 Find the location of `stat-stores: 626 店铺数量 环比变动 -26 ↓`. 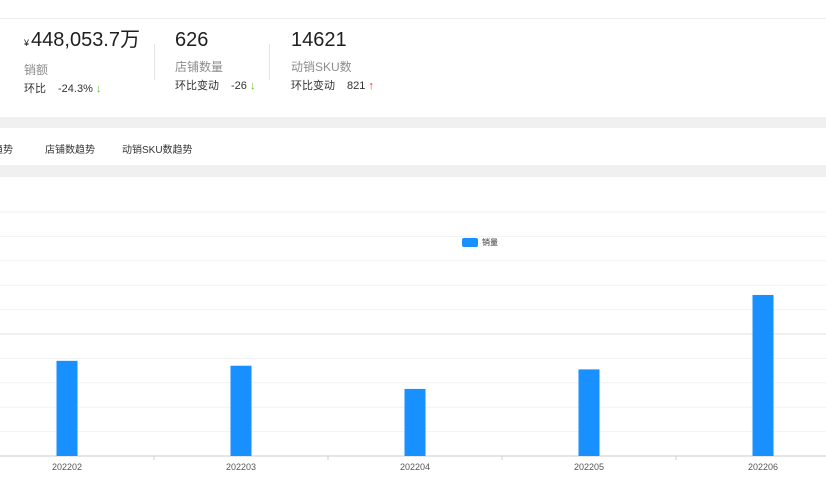

stat-stores: 626 店铺数量 环比变动 -26 ↓ is located at coordinates (215, 60).